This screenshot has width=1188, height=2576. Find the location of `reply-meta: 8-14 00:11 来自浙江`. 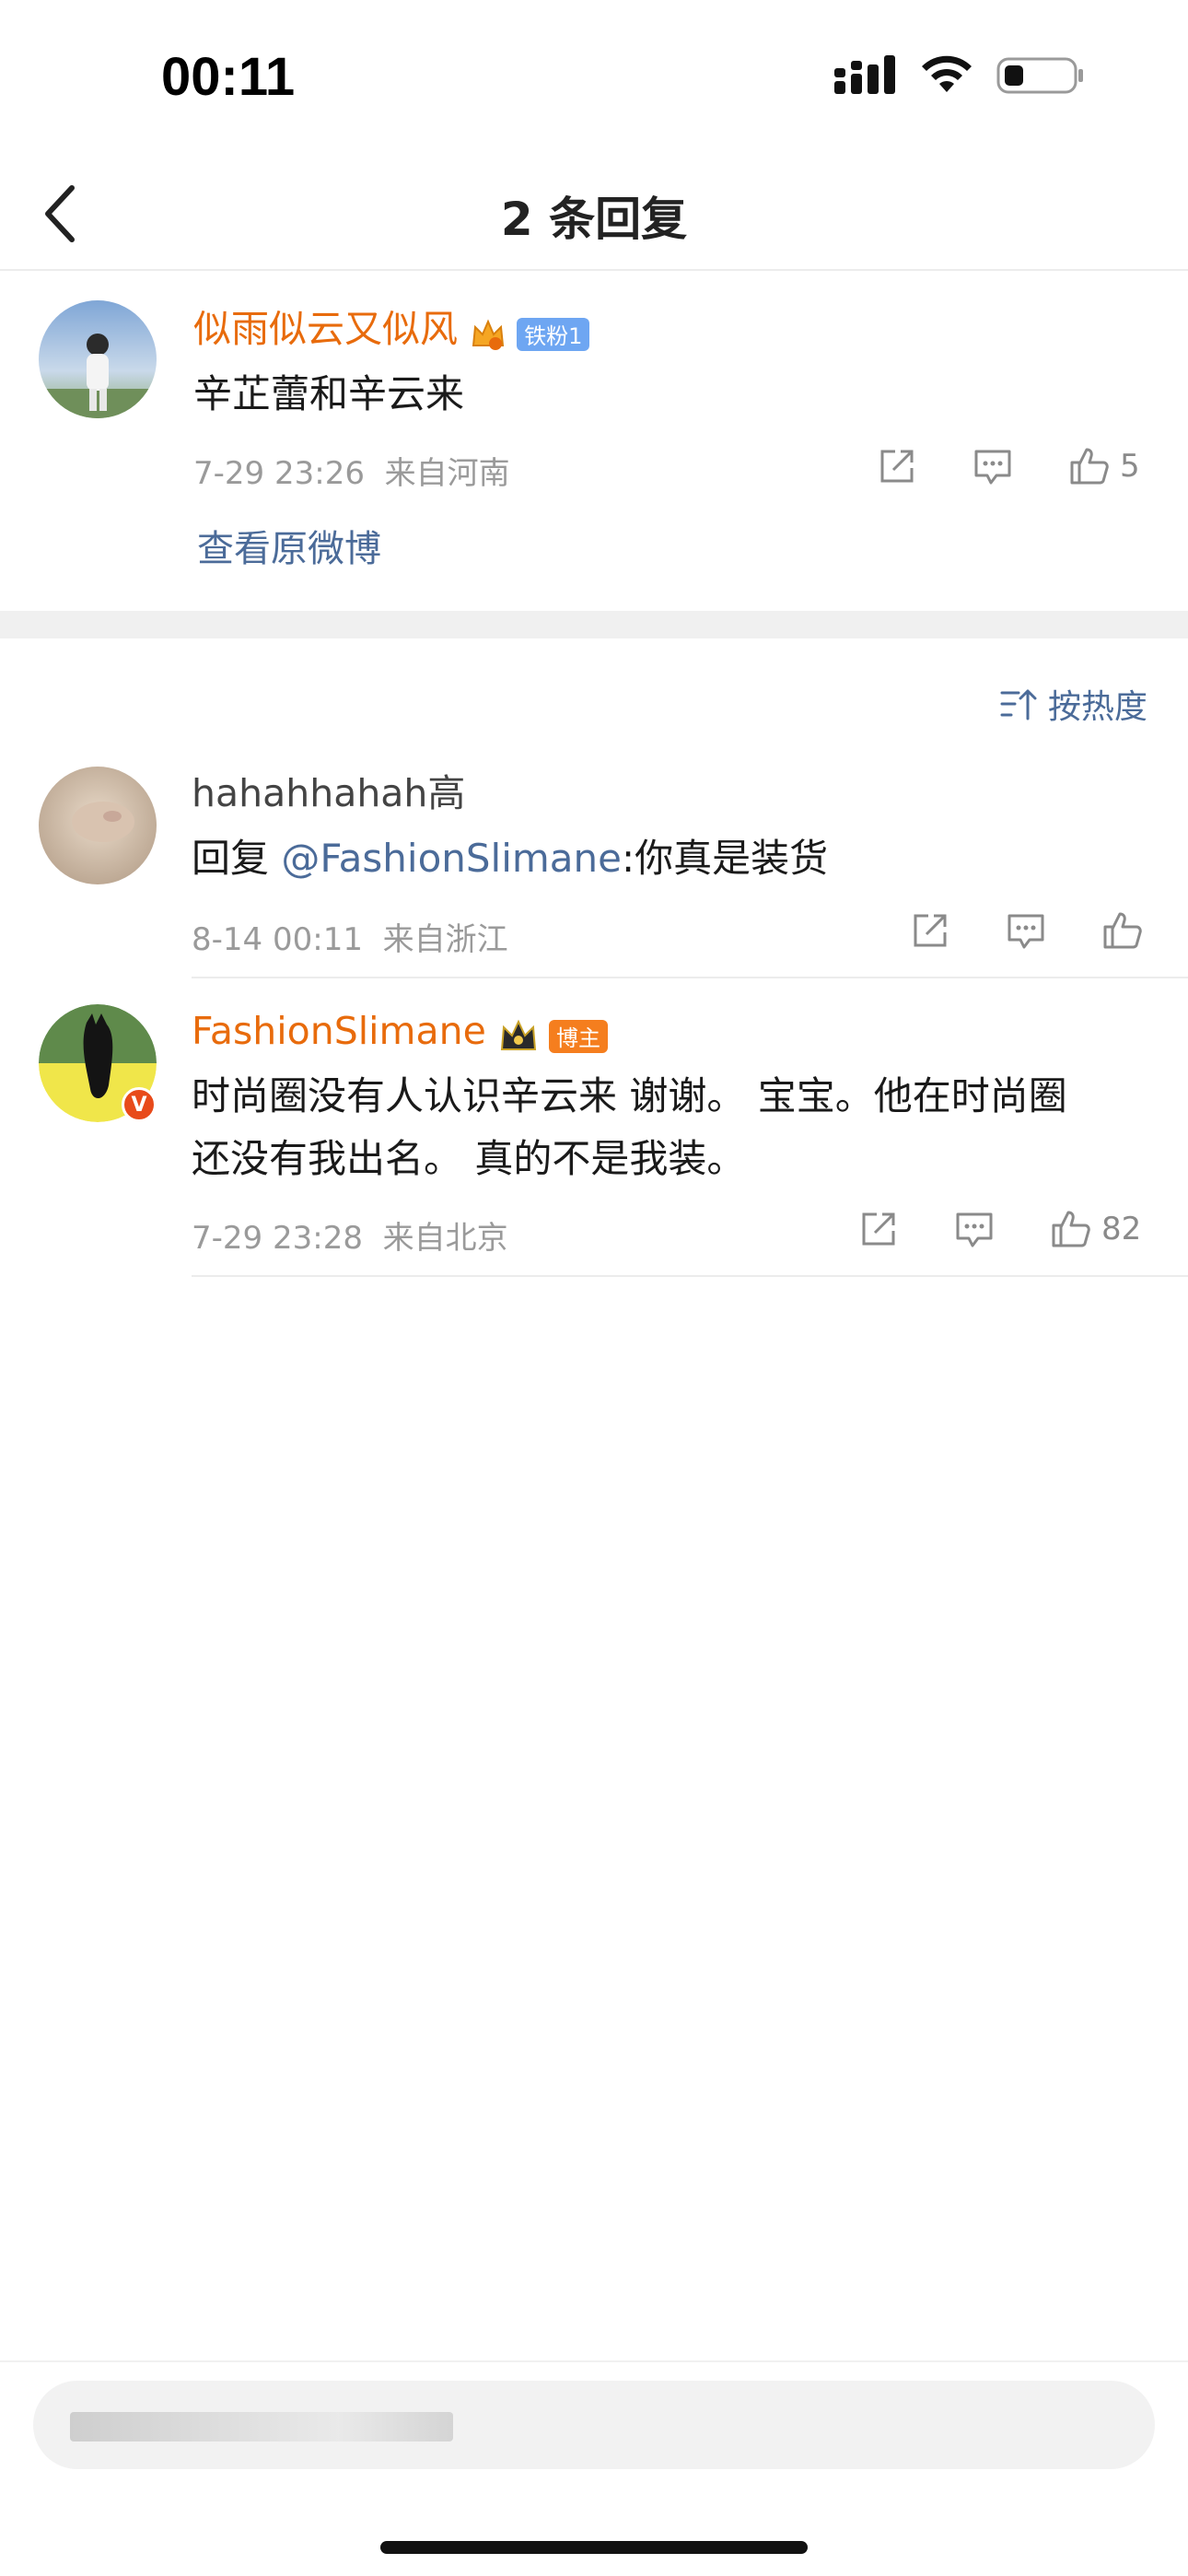

reply-meta: 8-14 00:11 来自浙江 is located at coordinates (350, 939).